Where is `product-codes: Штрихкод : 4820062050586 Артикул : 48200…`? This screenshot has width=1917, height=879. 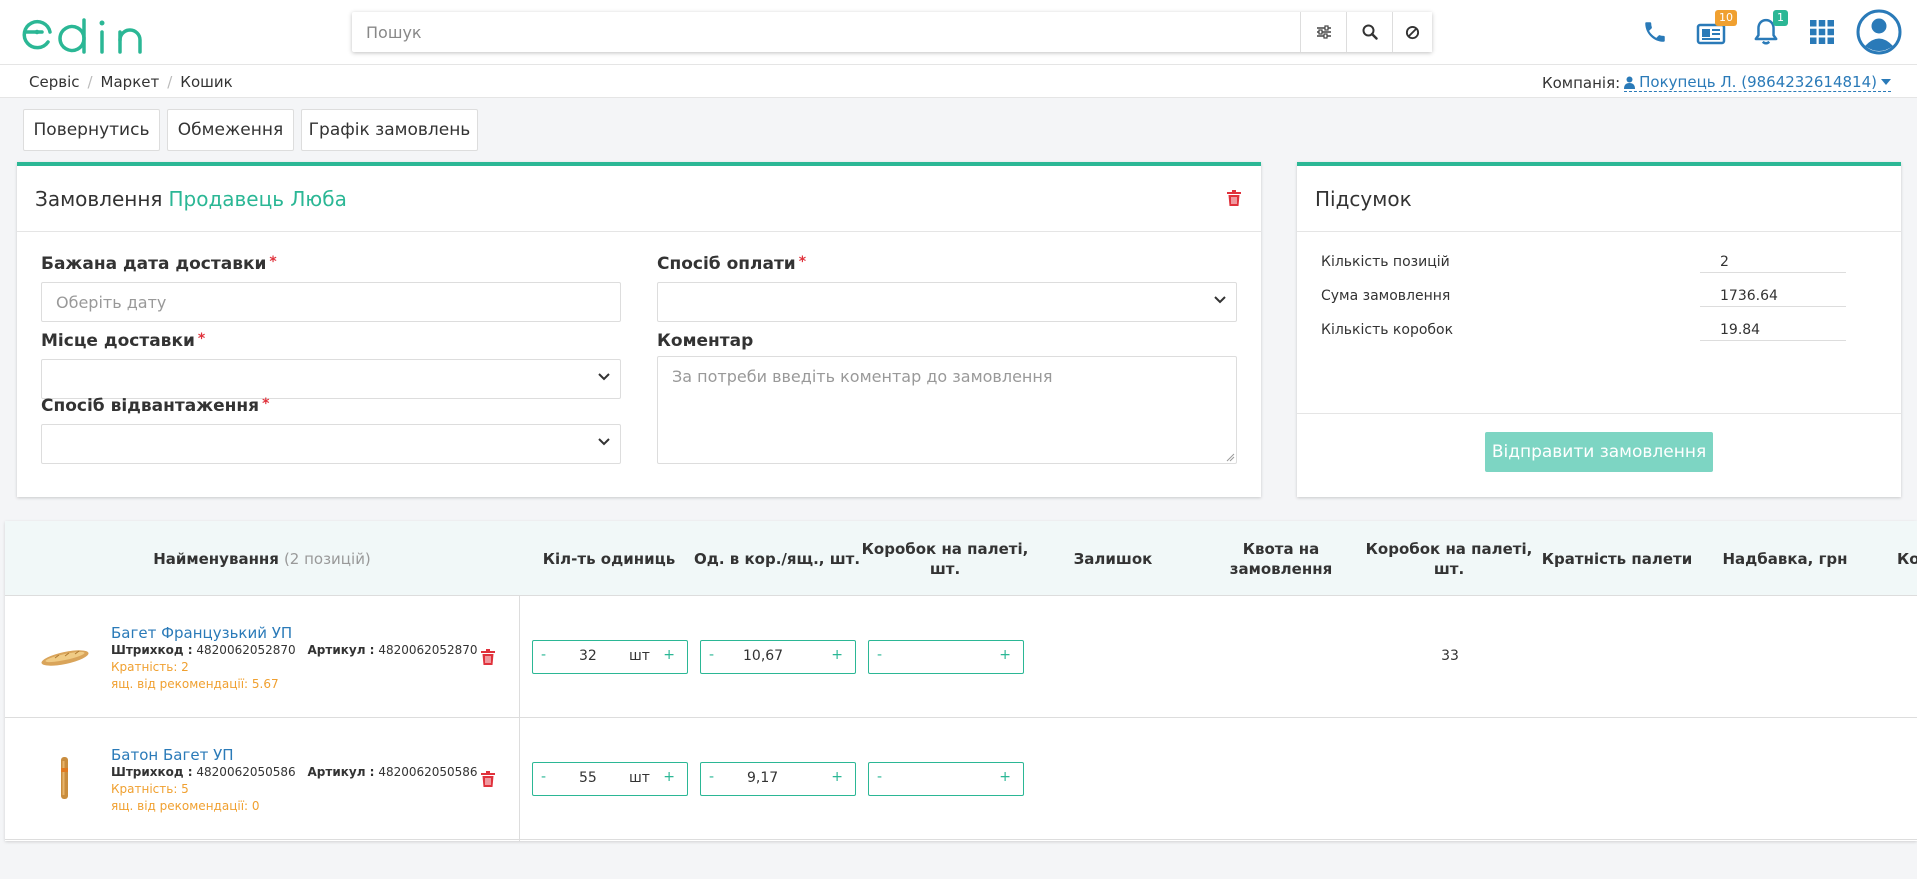
product-codes: Штрихкод : 4820062050586 Артикул : 48200… is located at coordinates (294, 772).